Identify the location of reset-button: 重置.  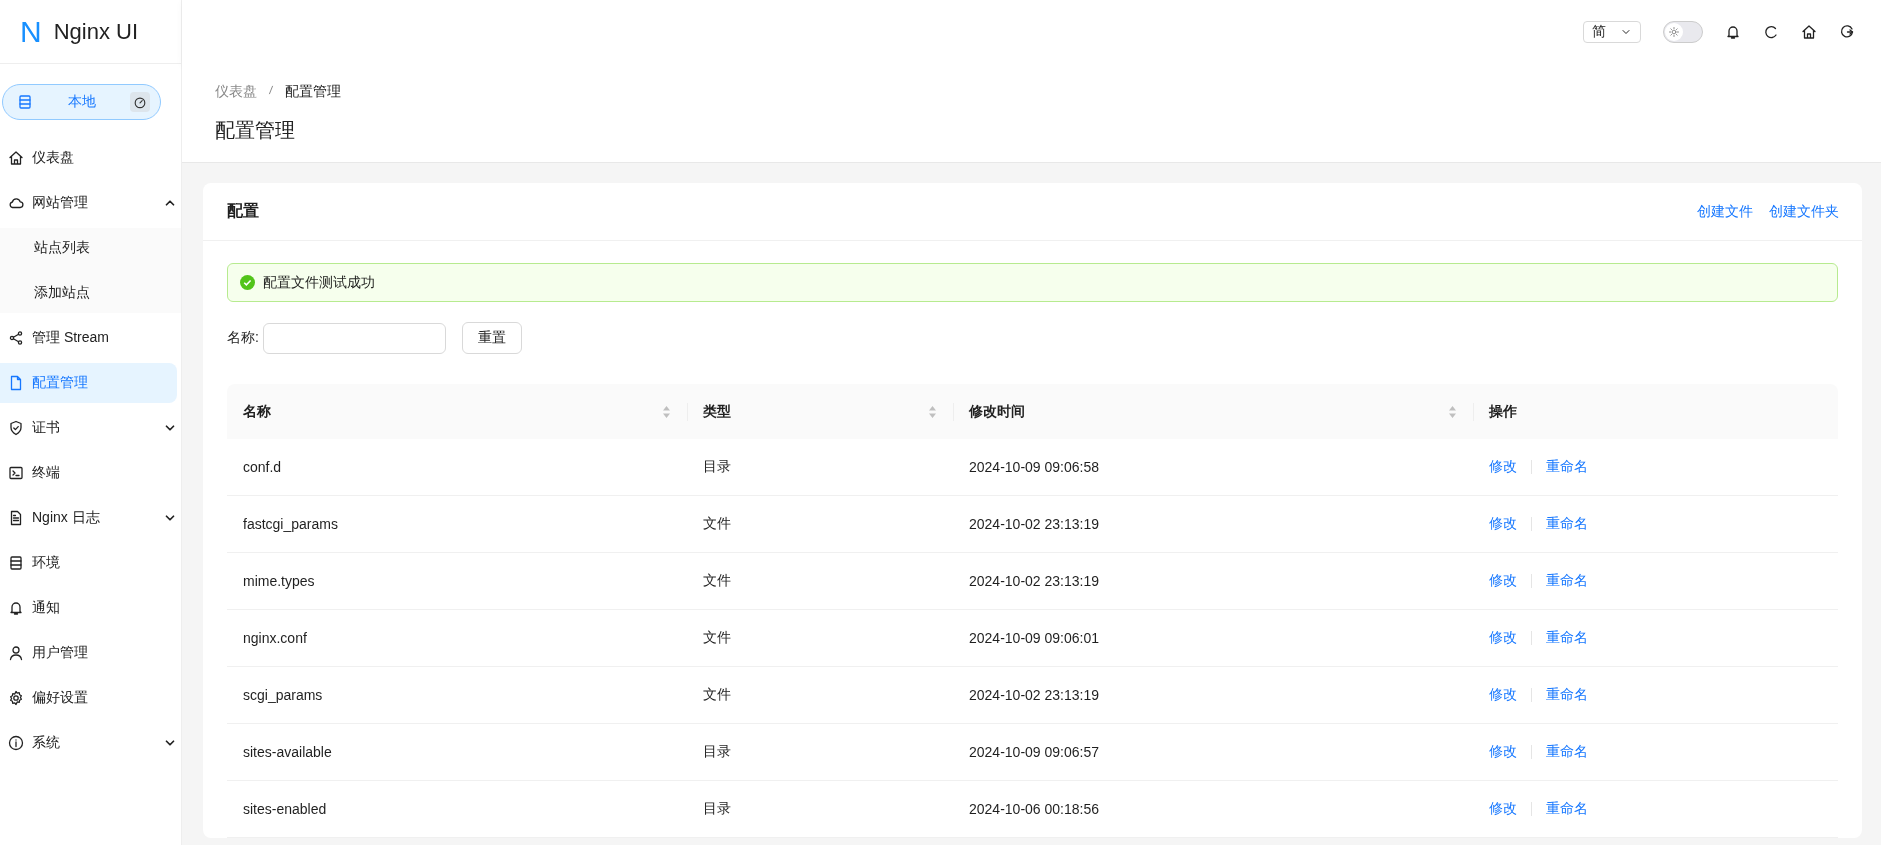
(491, 338).